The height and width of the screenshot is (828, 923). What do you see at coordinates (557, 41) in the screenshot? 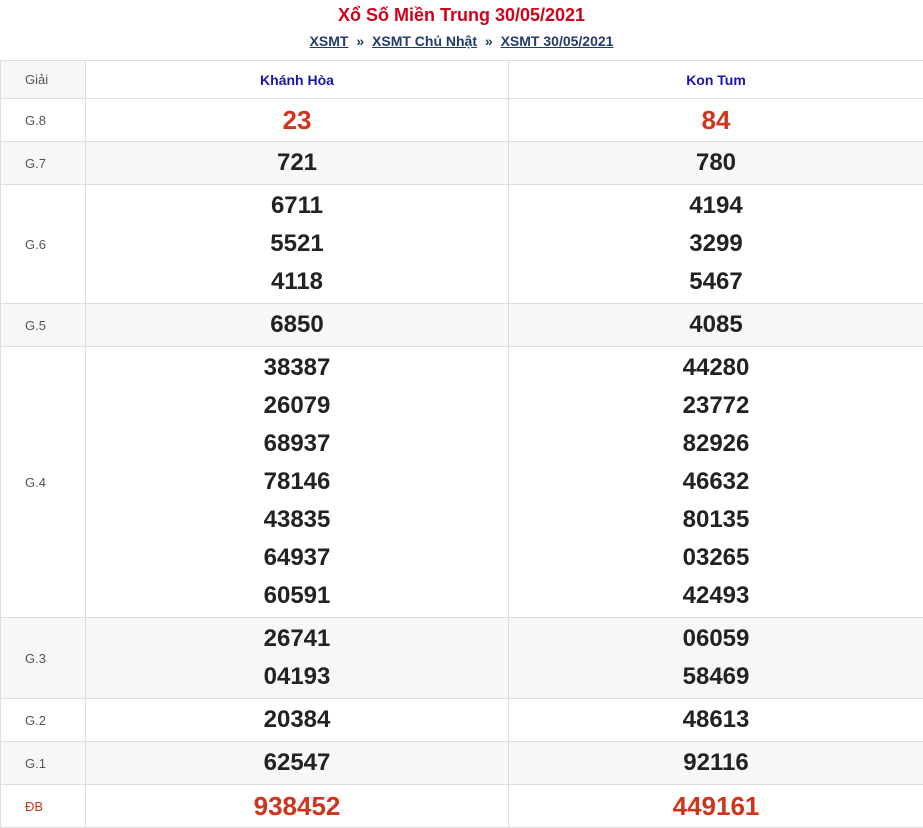
I see `breadcrumb-link-xsmt-date: XSMT 30/05/2021` at bounding box center [557, 41].